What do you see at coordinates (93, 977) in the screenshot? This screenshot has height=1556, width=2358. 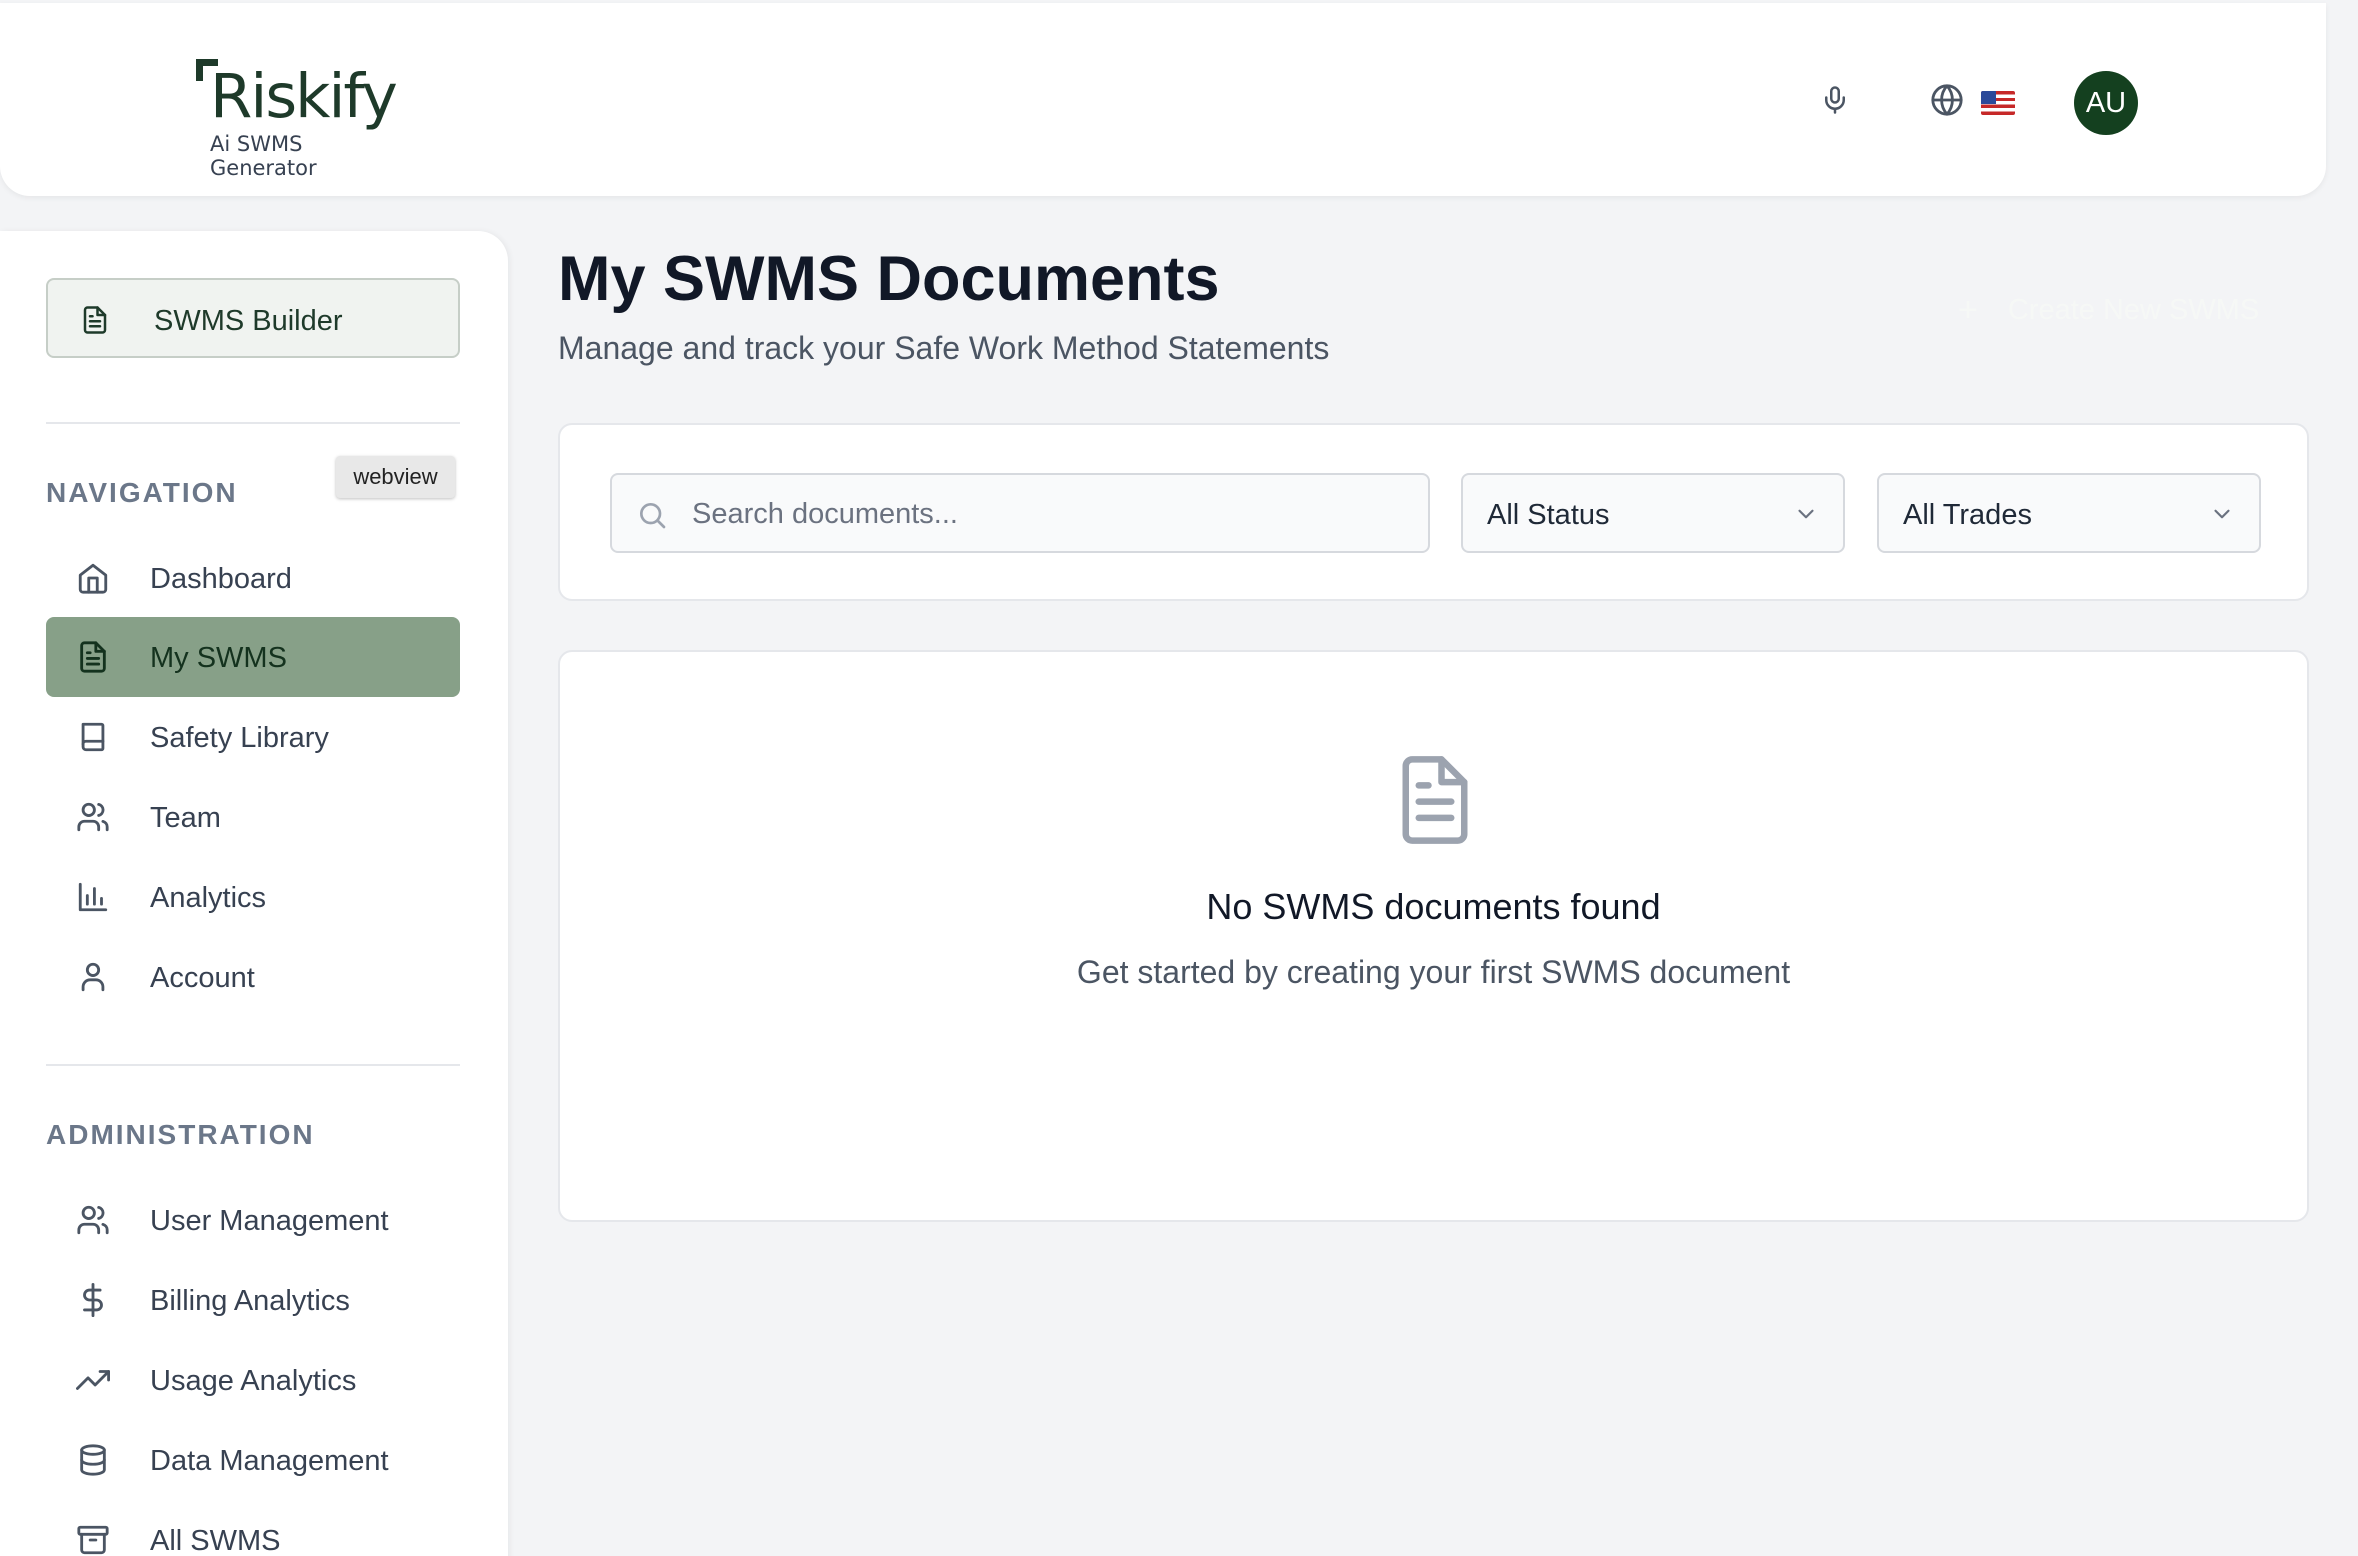 I see `user-icon` at bounding box center [93, 977].